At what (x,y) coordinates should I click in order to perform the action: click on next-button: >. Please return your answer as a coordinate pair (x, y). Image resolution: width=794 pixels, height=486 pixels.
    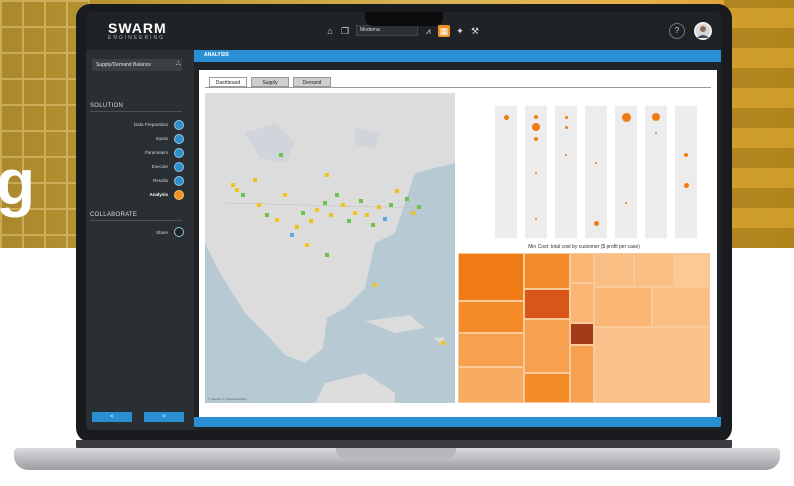
    Looking at the image, I should click on (164, 417).